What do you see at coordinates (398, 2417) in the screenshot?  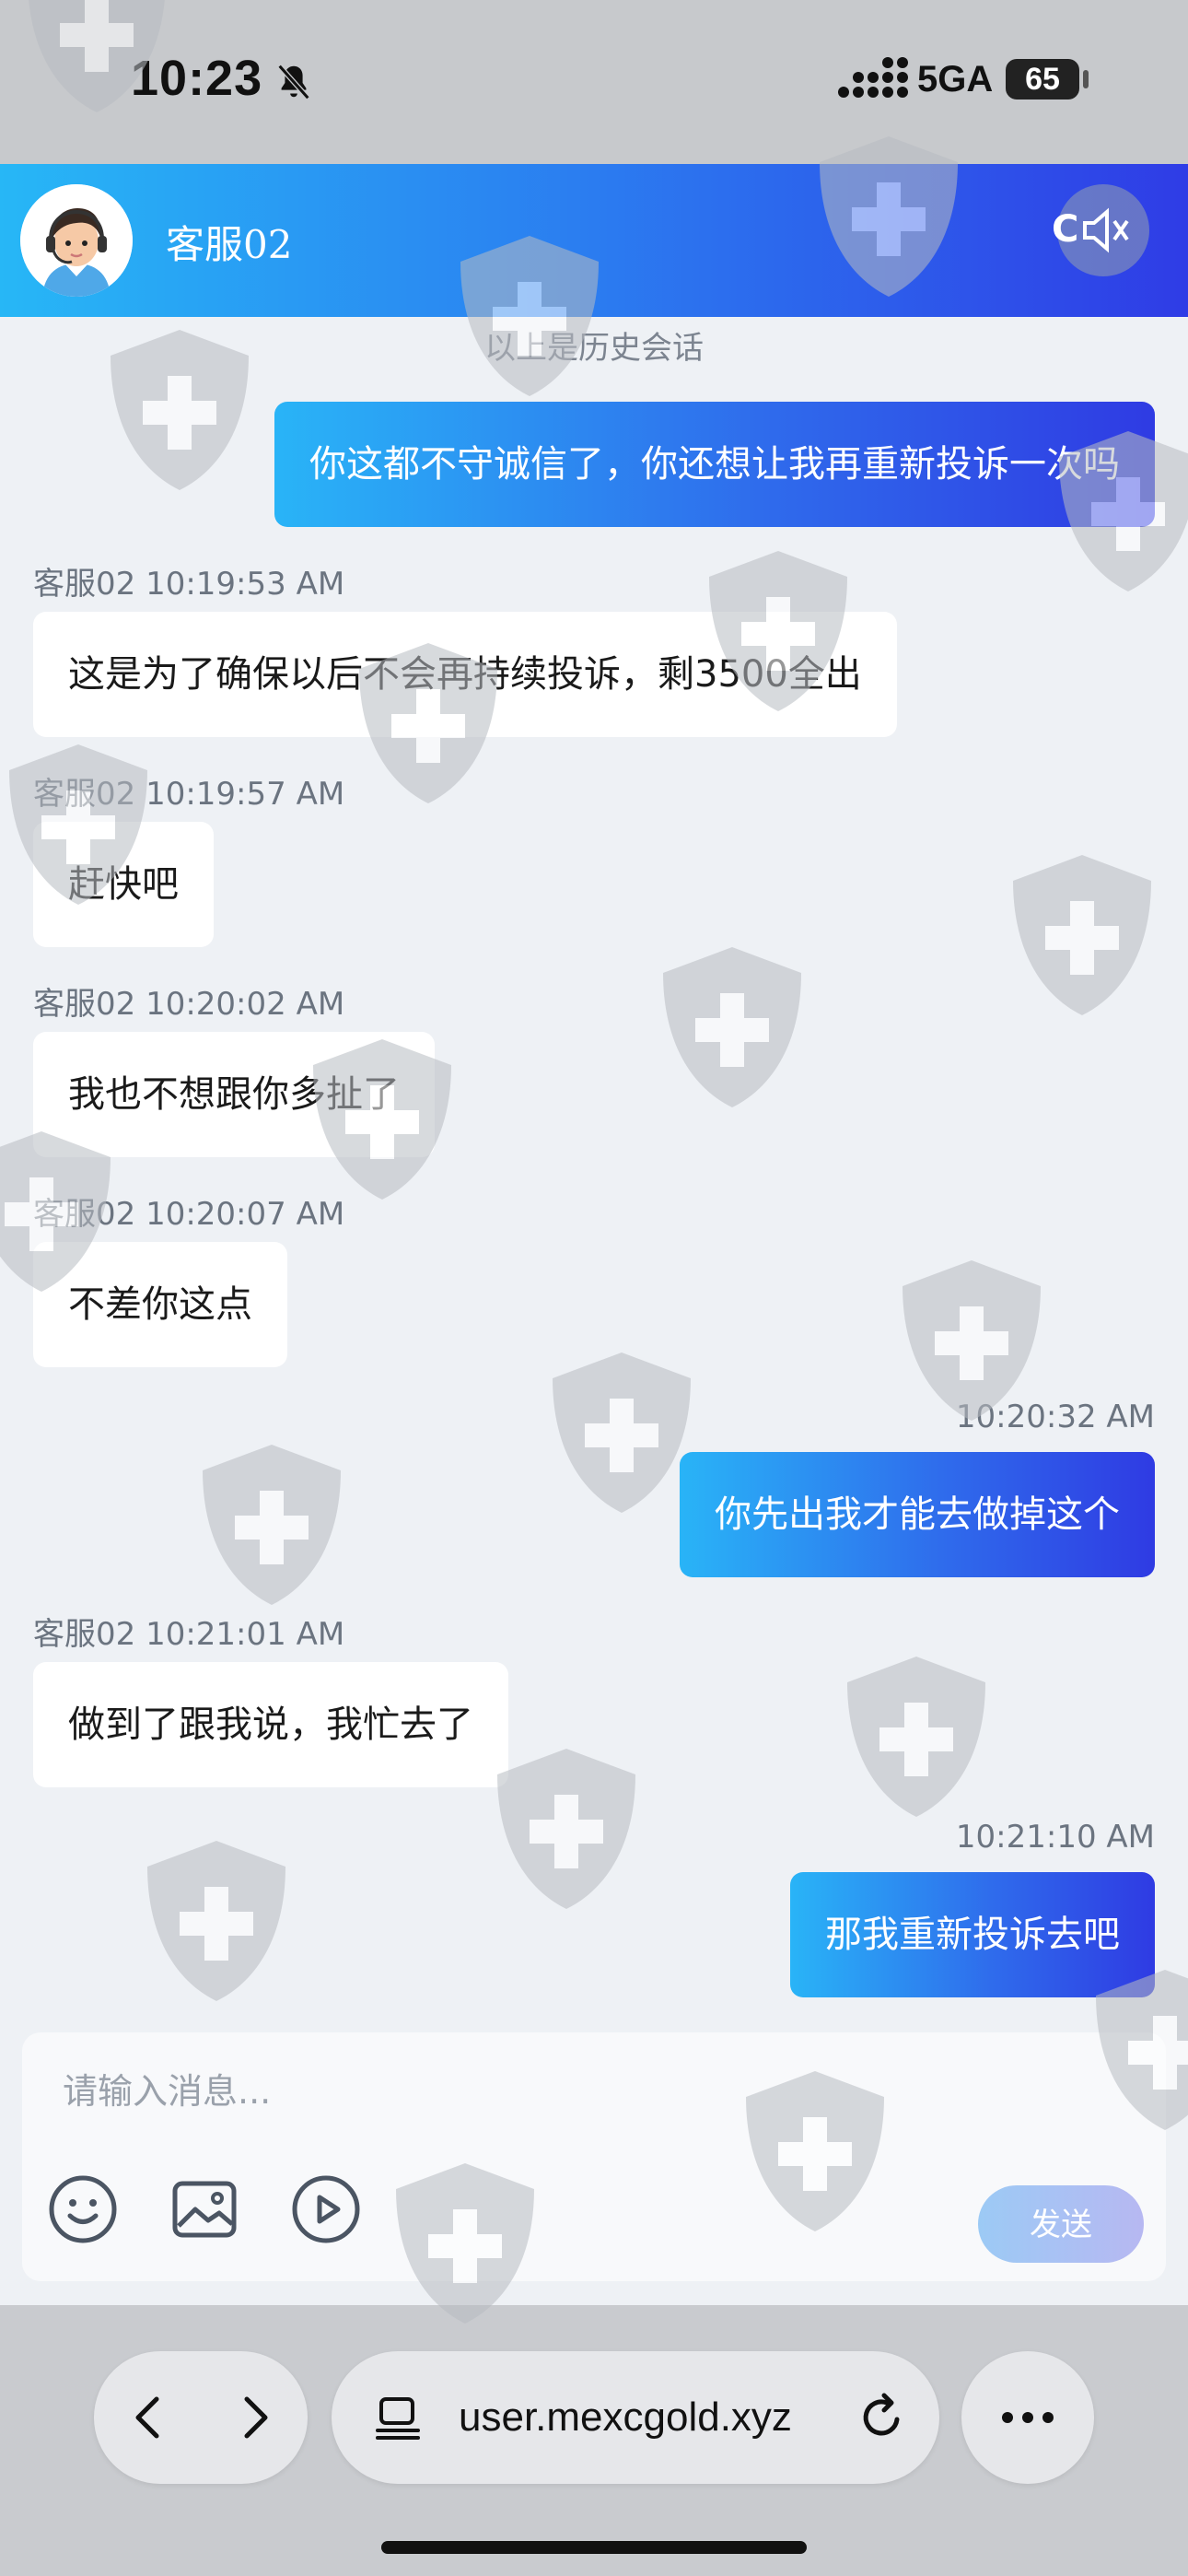 I see `page-menu-icon` at bounding box center [398, 2417].